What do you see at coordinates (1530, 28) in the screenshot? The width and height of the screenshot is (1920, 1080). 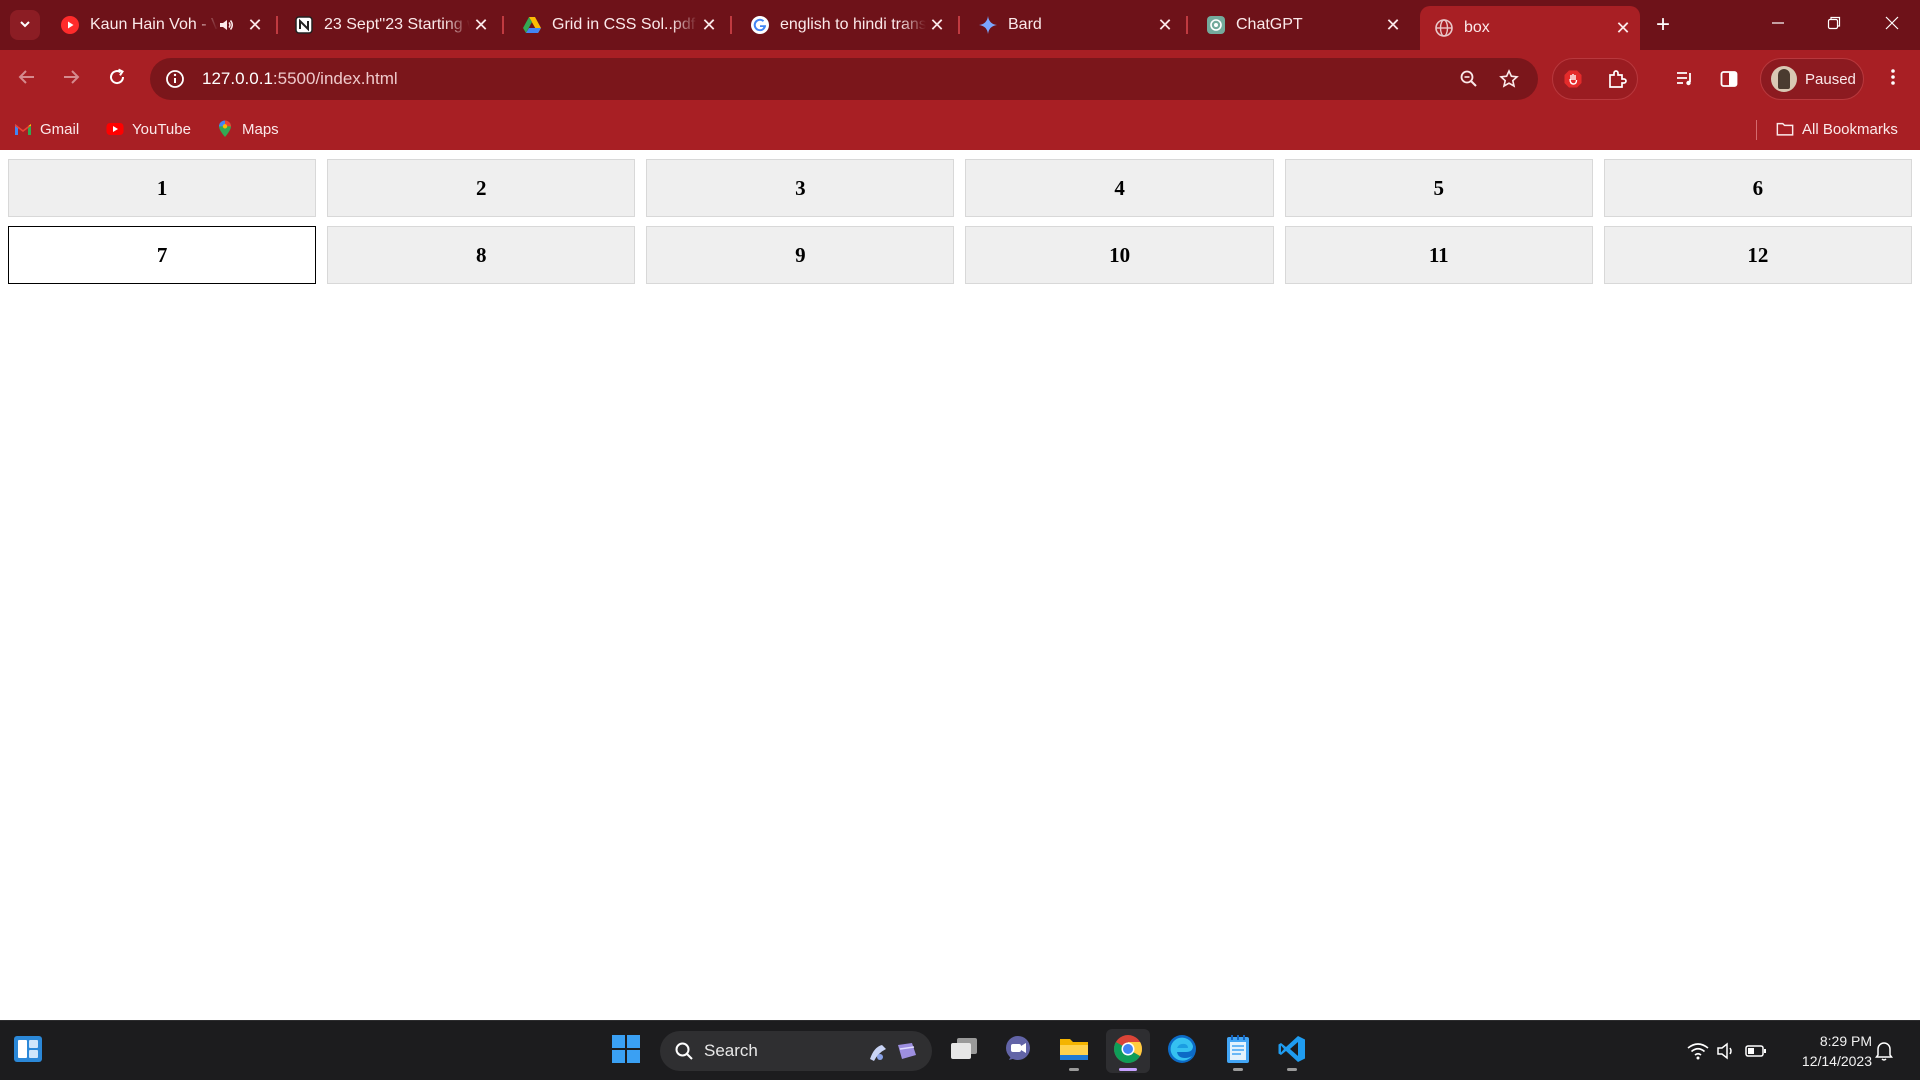 I see `tab-box: box ✕` at bounding box center [1530, 28].